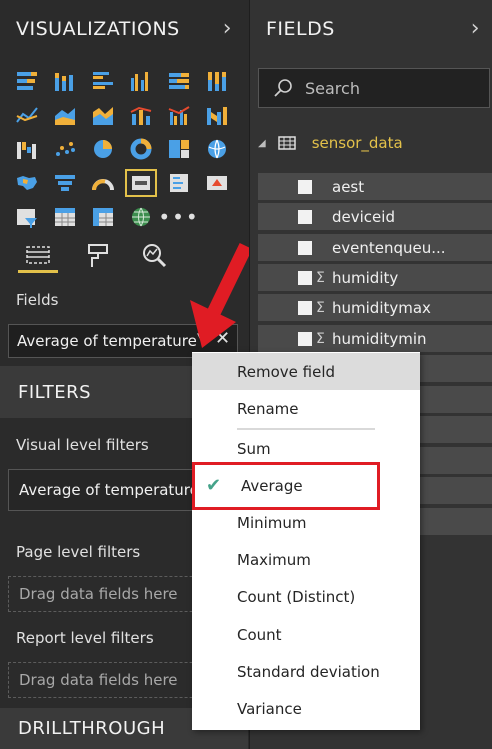 The height and width of the screenshot is (749, 492). Describe the element at coordinates (179, 81) in the screenshot. I see `100-stacked-bar-chart-icon` at that location.